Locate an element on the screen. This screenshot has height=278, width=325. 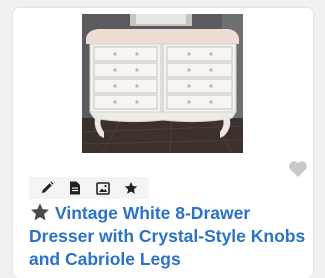
document-icon is located at coordinates (75, 188).